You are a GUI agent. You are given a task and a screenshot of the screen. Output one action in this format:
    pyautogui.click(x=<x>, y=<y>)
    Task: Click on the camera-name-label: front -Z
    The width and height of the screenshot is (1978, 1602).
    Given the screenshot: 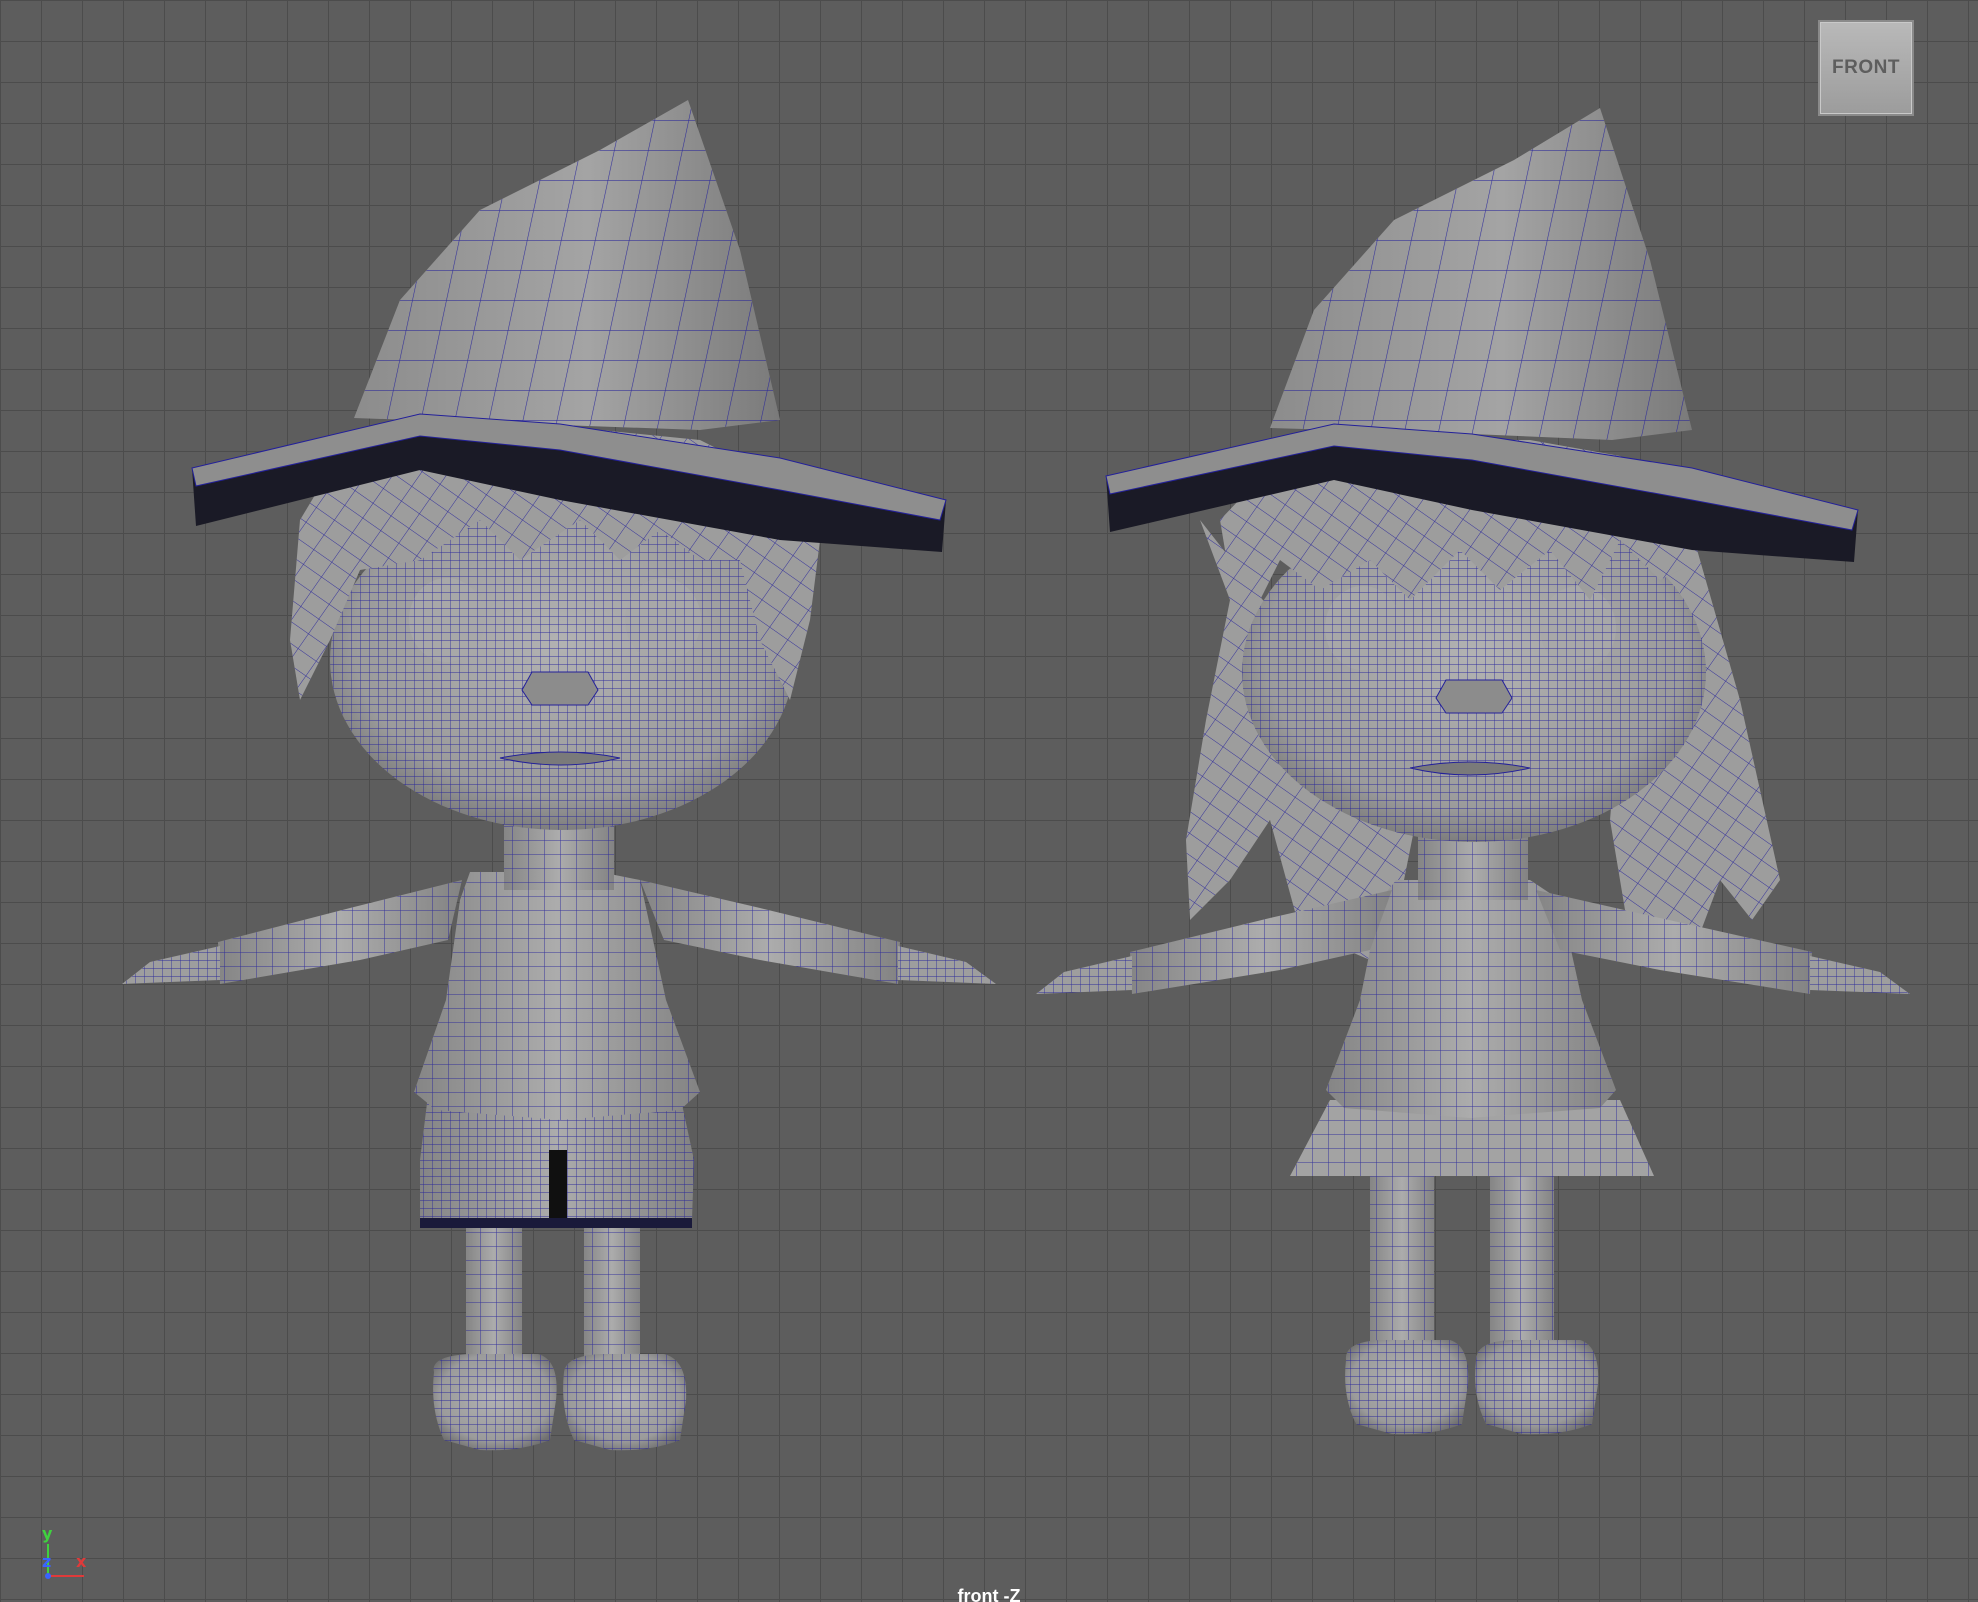 What is the action you would take?
    pyautogui.click(x=989, y=1594)
    